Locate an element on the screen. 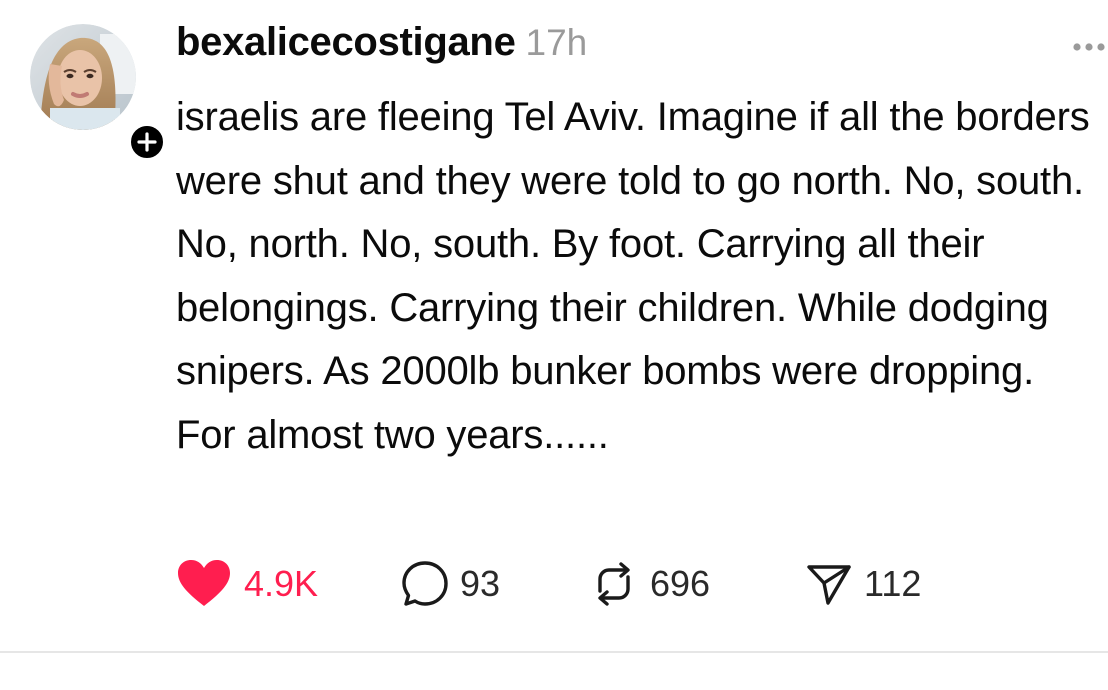 Image resolution: width=1108 pixels, height=690 pixels. comment-bubble-icon is located at coordinates (425, 583).